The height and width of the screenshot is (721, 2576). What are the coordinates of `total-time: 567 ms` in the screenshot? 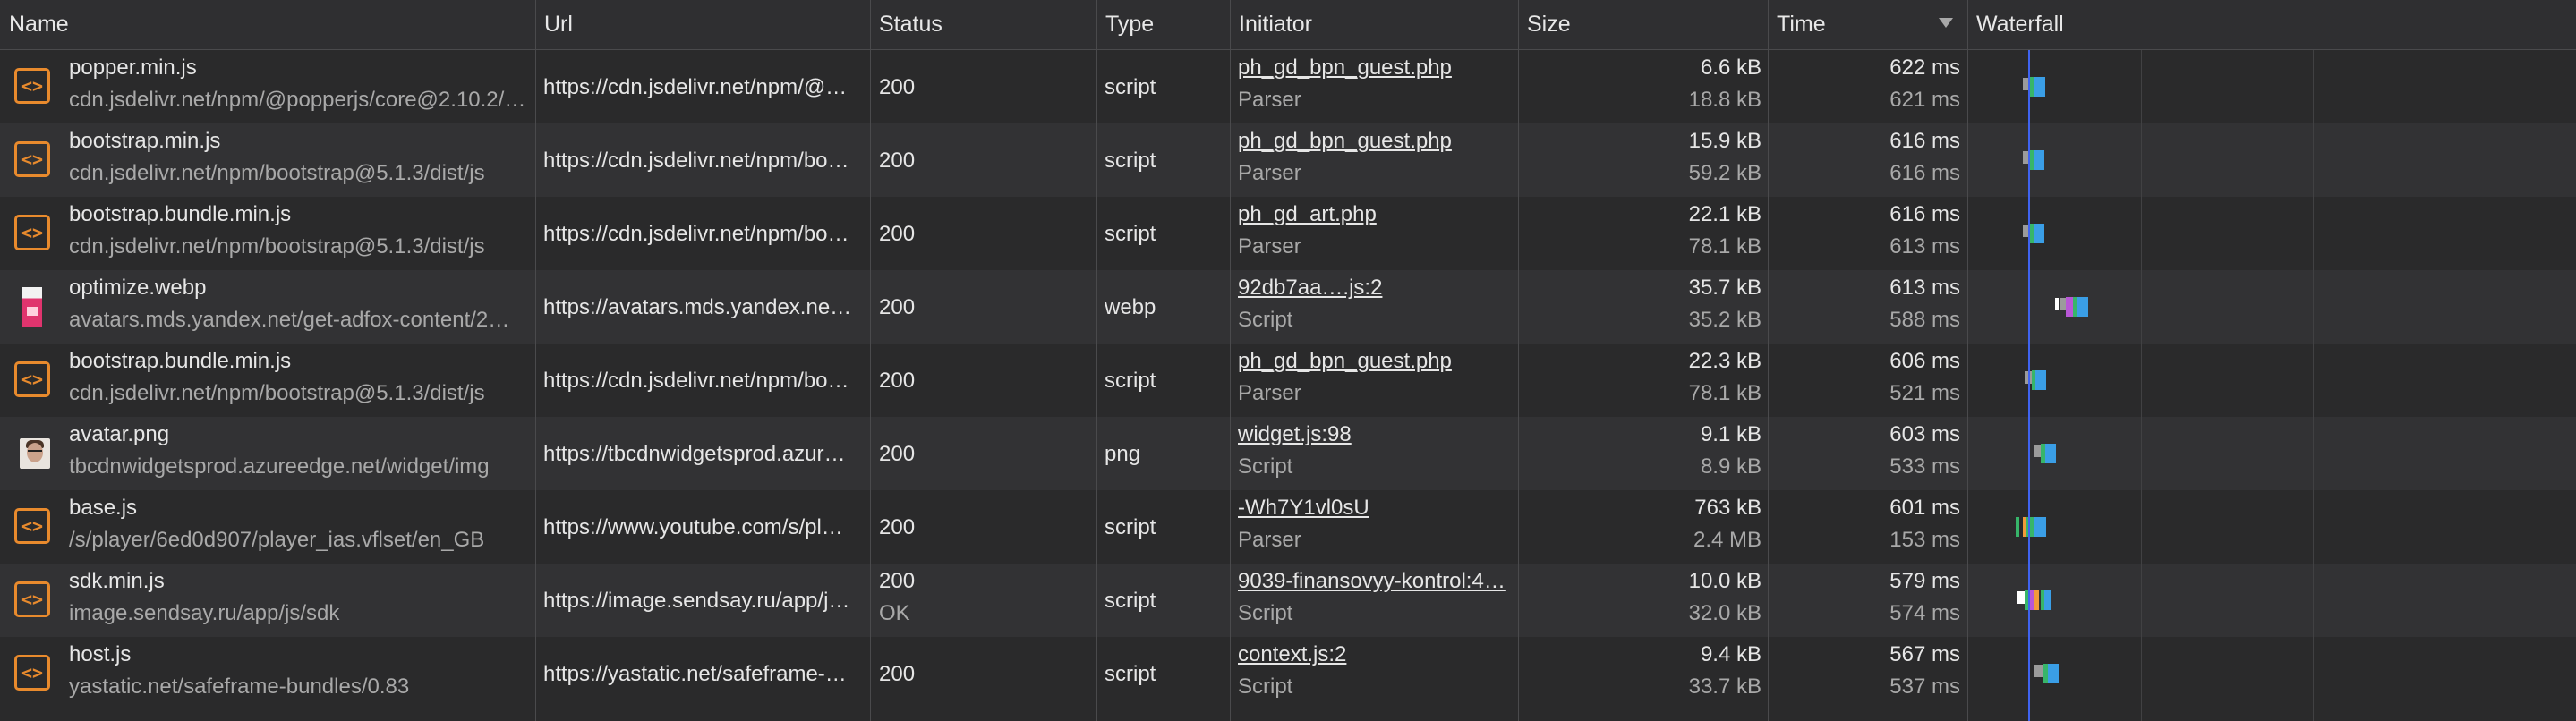 It's located at (1924, 654).